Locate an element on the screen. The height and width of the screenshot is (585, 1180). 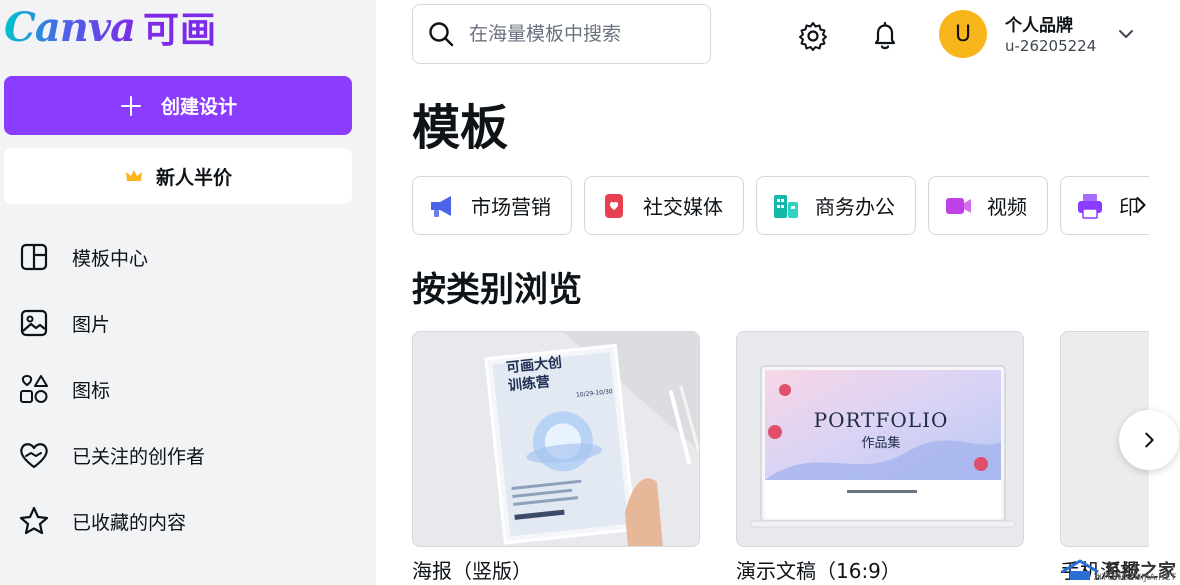
sidebar-item-images: 图片 is located at coordinates (188, 323).